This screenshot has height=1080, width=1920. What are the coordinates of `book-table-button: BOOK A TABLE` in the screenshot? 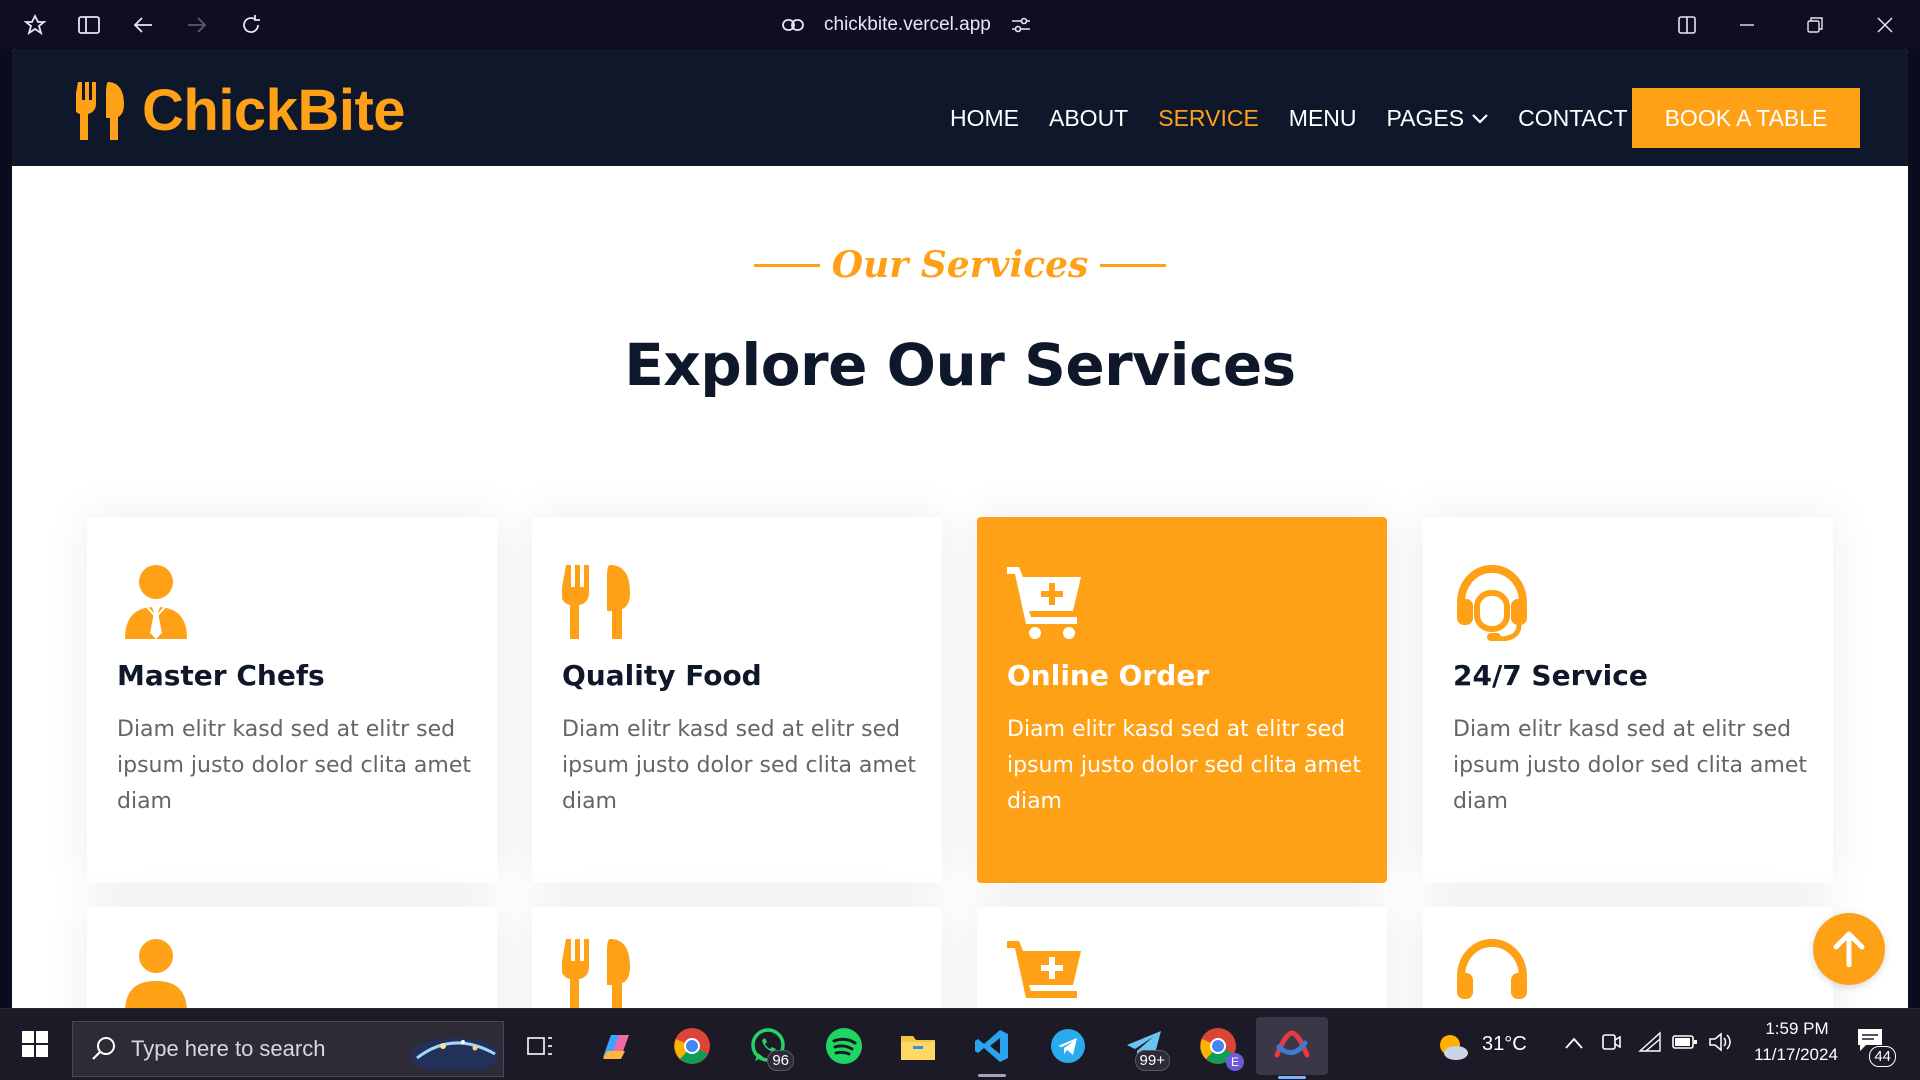 It's located at (1746, 118).